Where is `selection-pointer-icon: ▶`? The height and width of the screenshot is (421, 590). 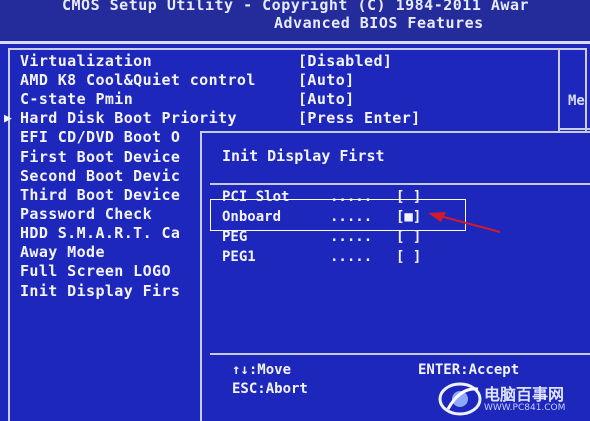 selection-pointer-icon: ▶ is located at coordinates (8, 118).